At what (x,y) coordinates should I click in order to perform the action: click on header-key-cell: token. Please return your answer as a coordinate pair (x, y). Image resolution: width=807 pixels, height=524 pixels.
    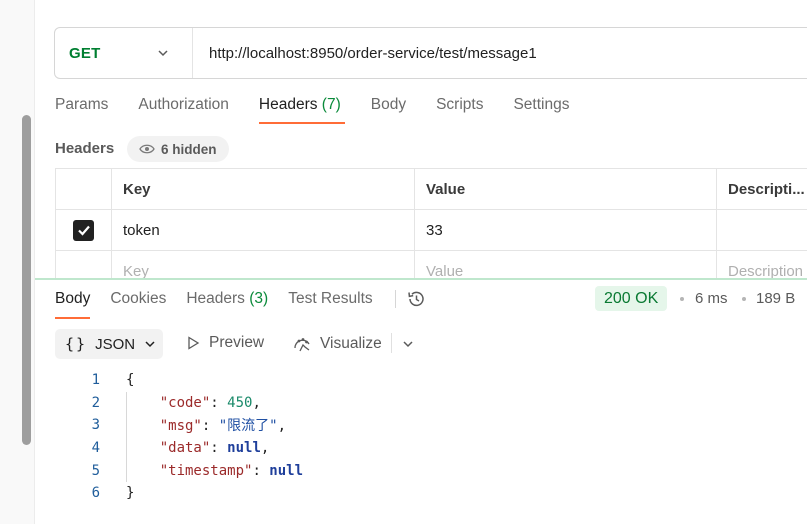
    Looking at the image, I should click on (263, 230).